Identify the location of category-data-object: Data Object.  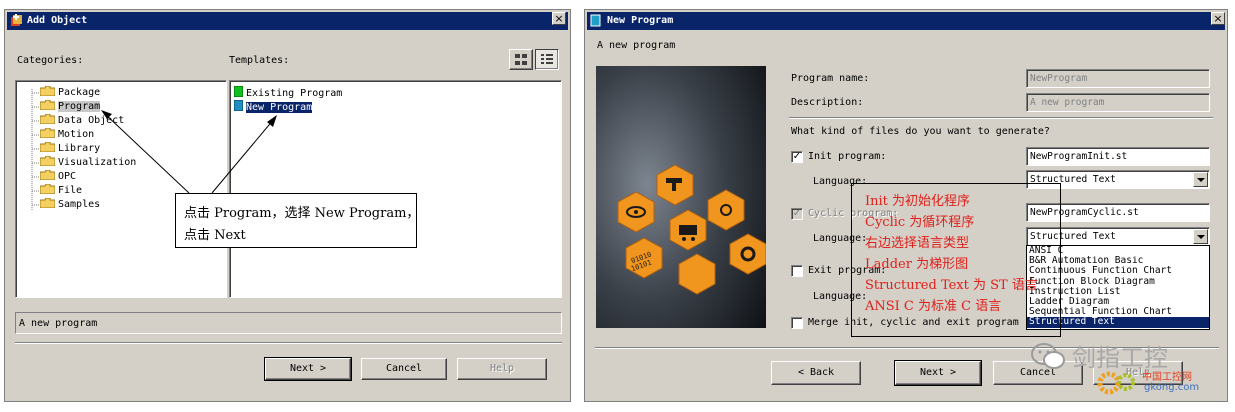
(82, 120).